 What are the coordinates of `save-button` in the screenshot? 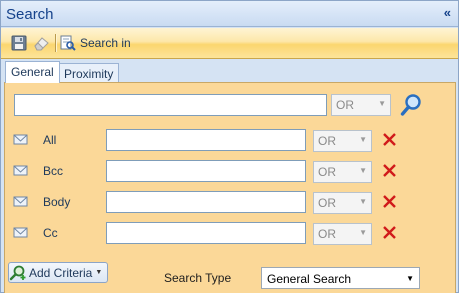 It's located at (20, 43).